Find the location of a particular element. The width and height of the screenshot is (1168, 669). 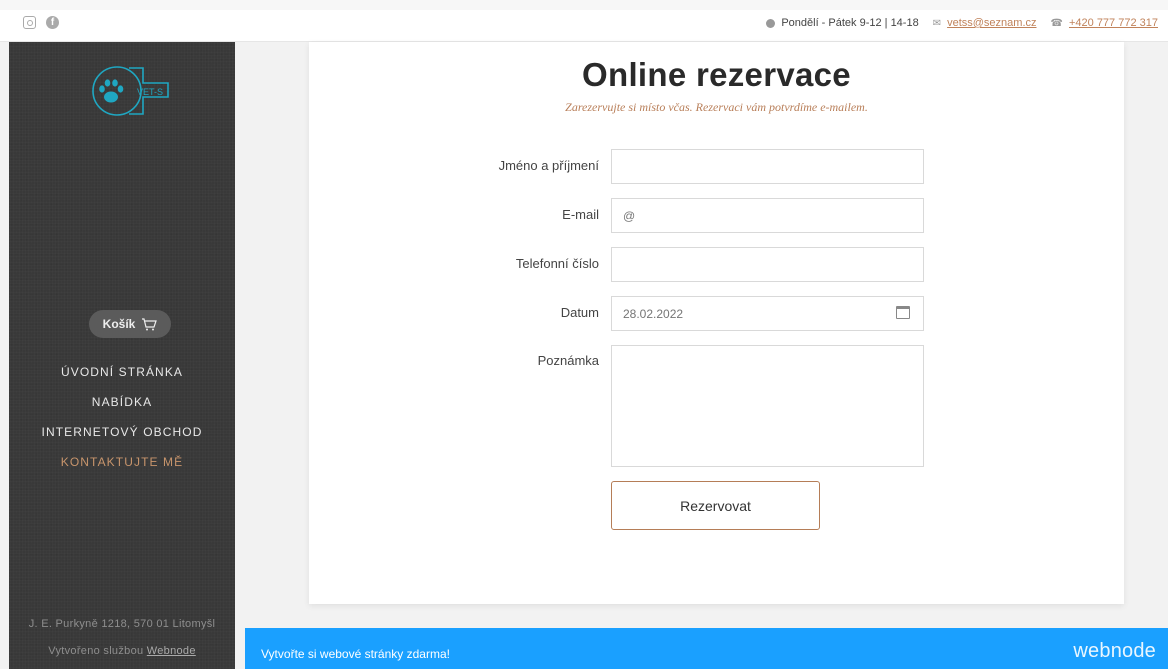

phone-contact: ☎ +420 777 772 317 is located at coordinates (1104, 23).